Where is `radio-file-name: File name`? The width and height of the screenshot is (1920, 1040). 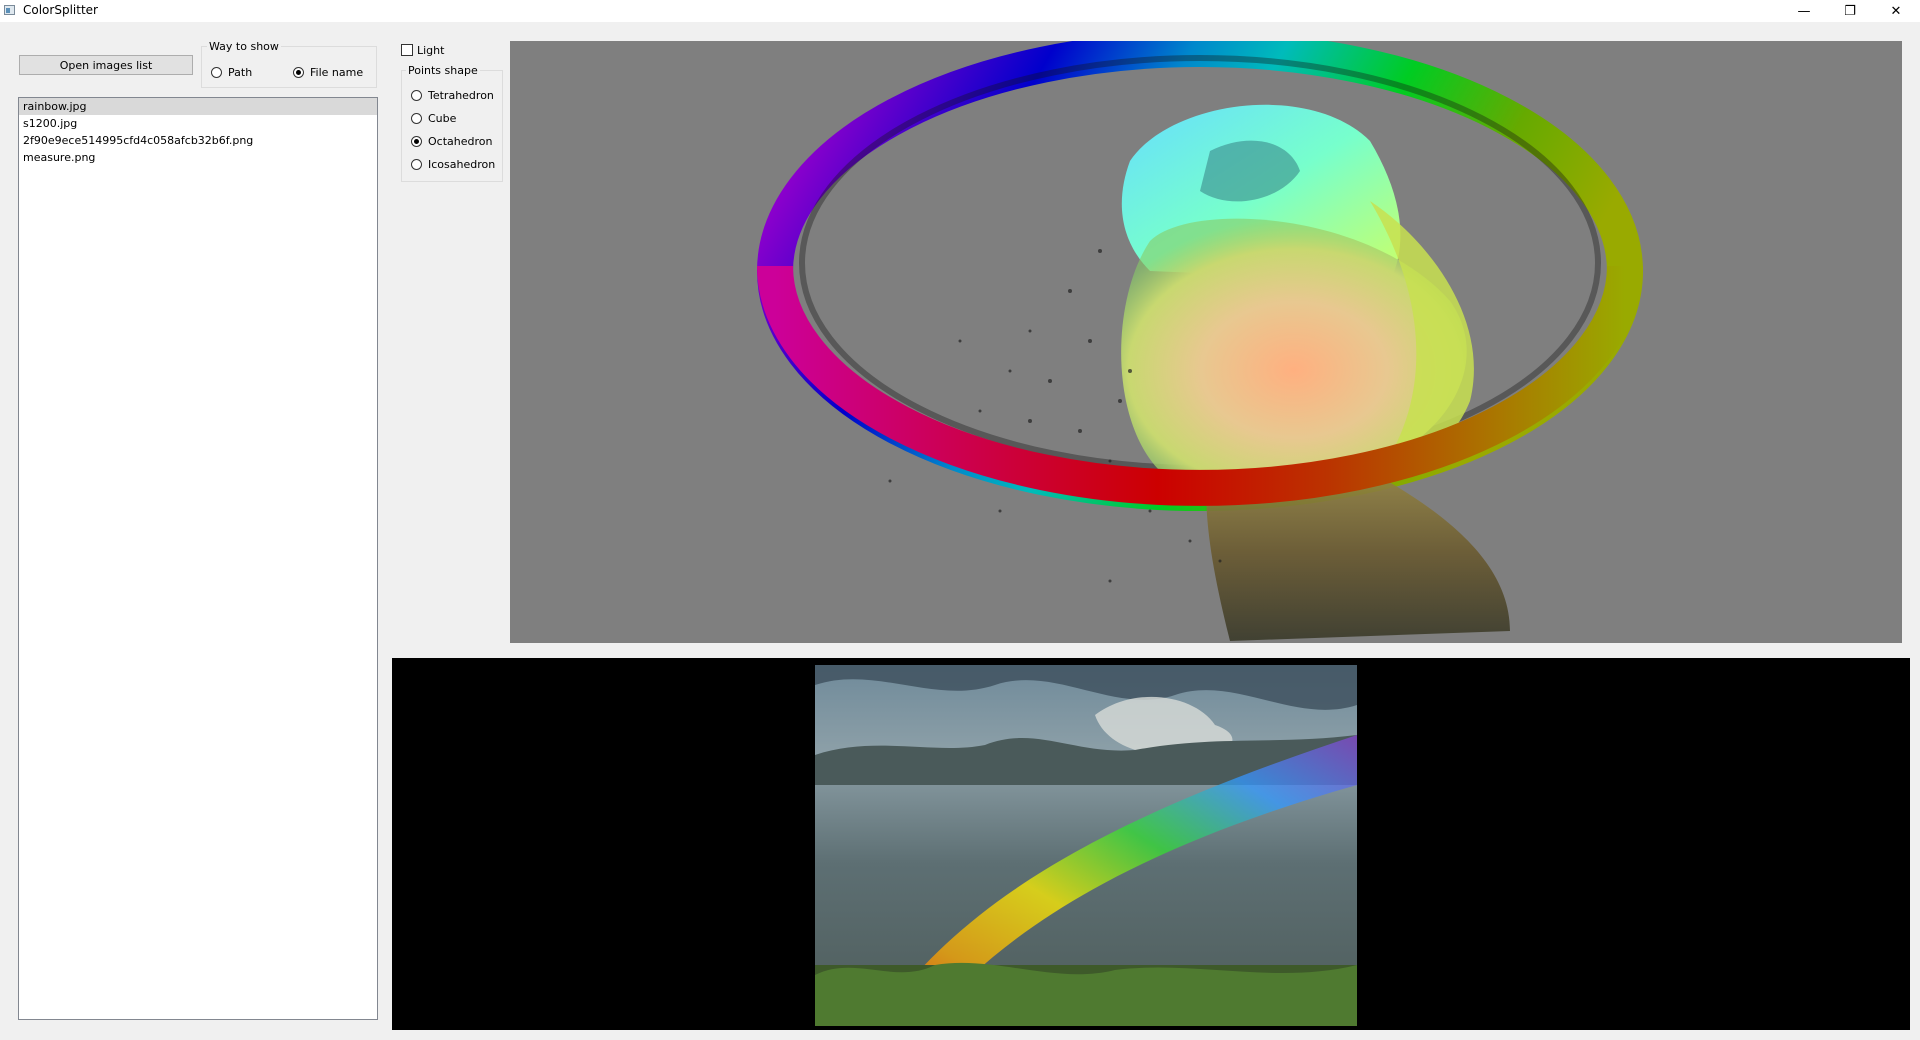 radio-file-name: File name is located at coordinates (328, 72).